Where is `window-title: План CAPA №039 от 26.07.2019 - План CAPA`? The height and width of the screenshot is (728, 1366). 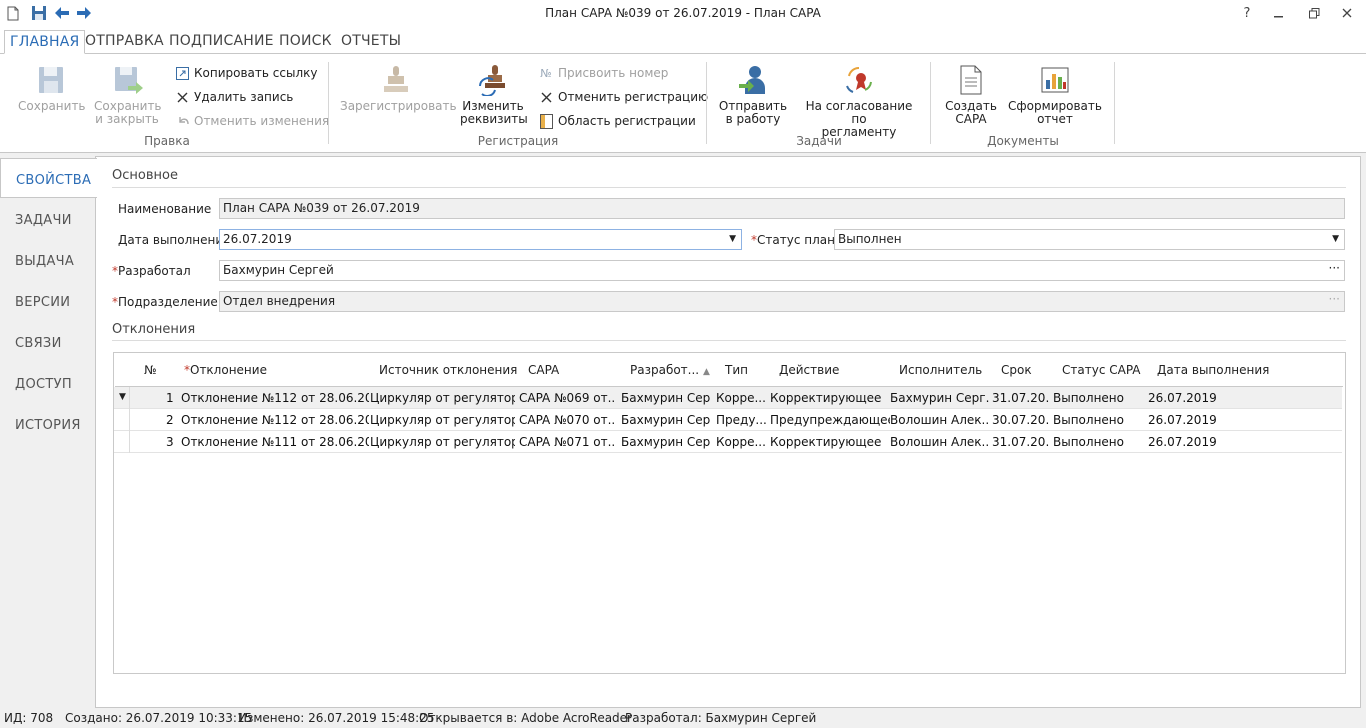
window-title: План CAPA №039 от 26.07.2019 - План CAPA is located at coordinates (683, 13).